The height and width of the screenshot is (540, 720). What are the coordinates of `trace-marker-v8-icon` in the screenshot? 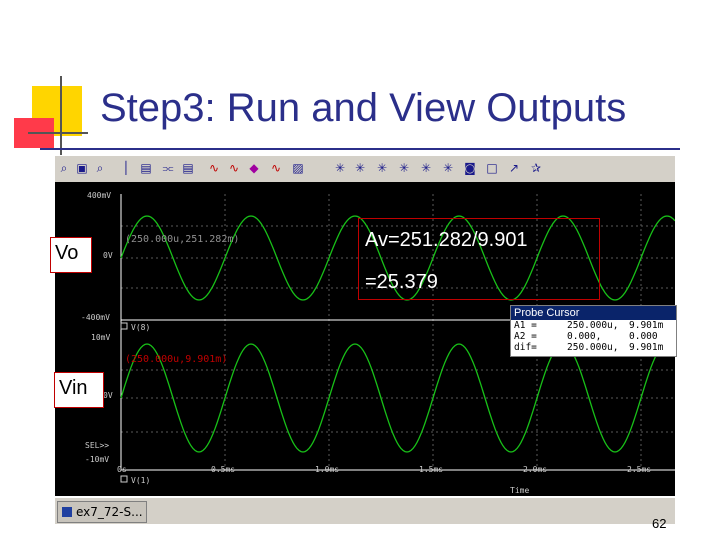 It's located at (124, 326).